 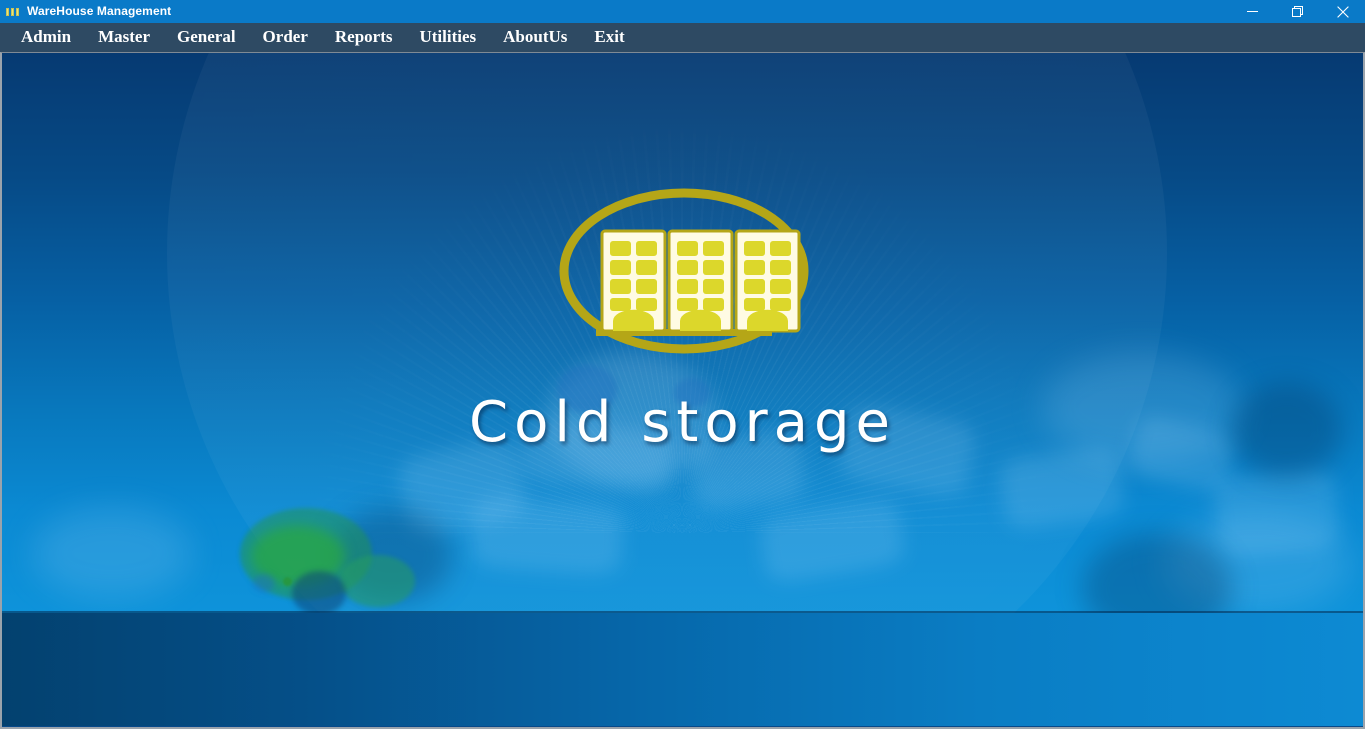 What do you see at coordinates (46, 37) in the screenshot?
I see `menu-item-admin: Admin` at bounding box center [46, 37].